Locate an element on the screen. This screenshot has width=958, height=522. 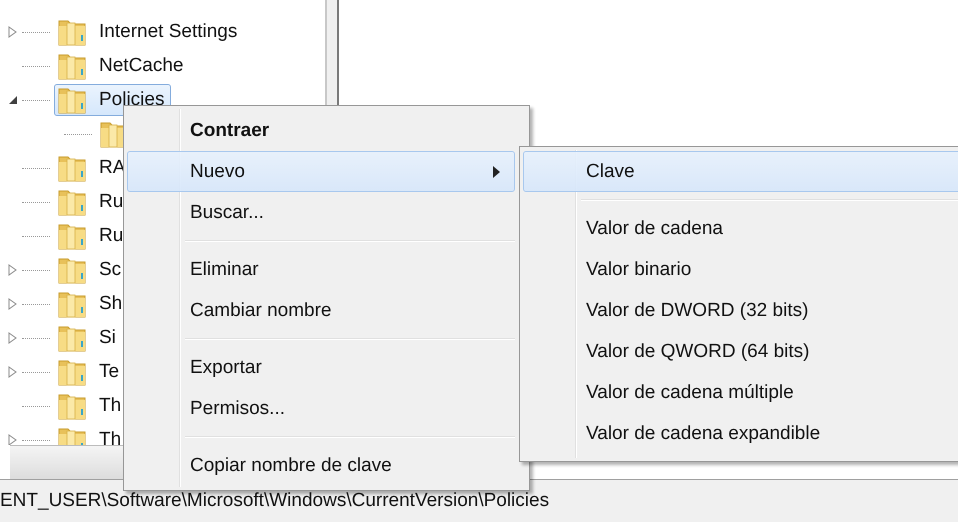
menu-item: Valor de cadena expandible is located at coordinates (740, 433).